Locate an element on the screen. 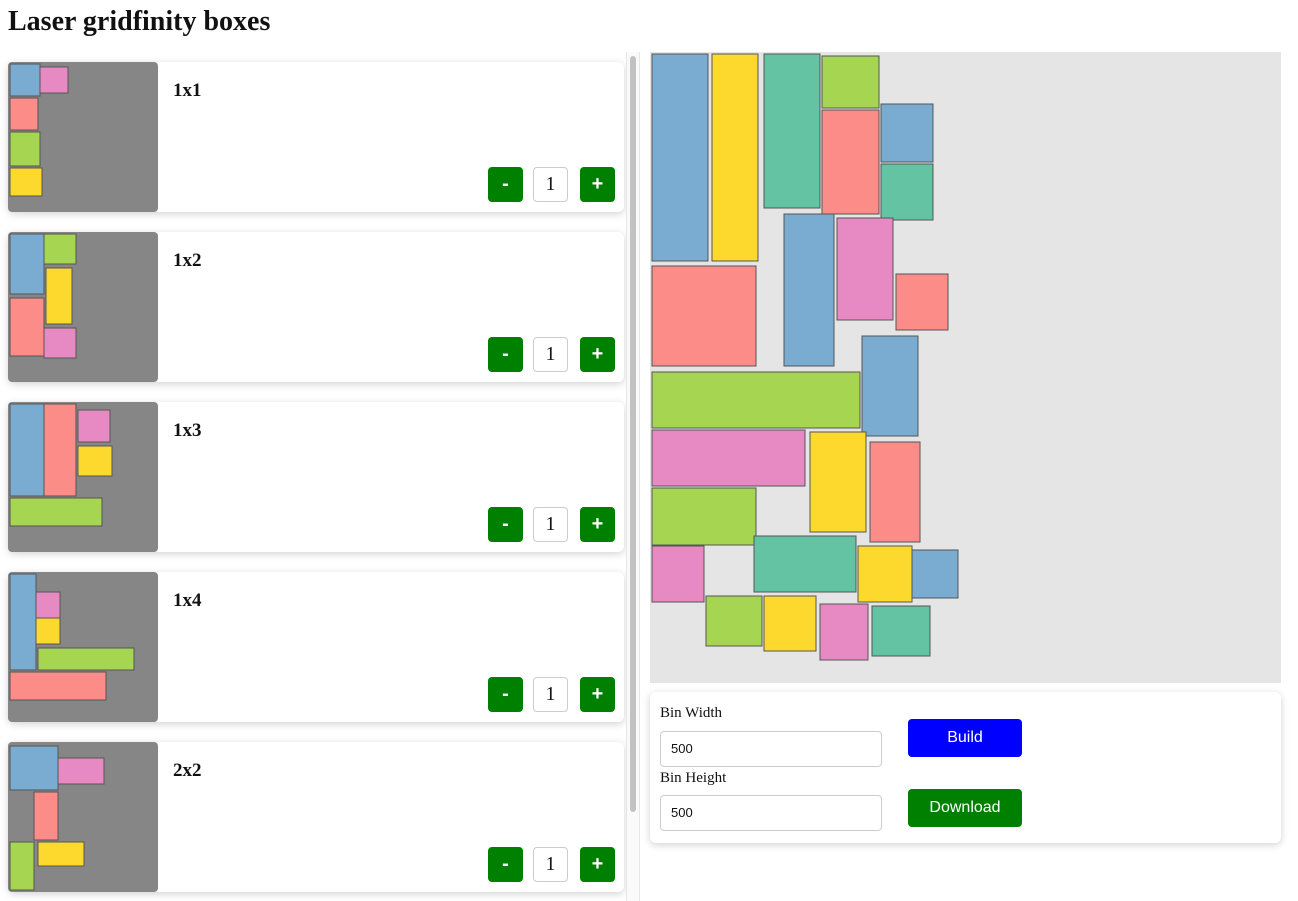 The height and width of the screenshot is (901, 1298). box-card-1x4: 1x4 - 1 + is located at coordinates (316, 647).